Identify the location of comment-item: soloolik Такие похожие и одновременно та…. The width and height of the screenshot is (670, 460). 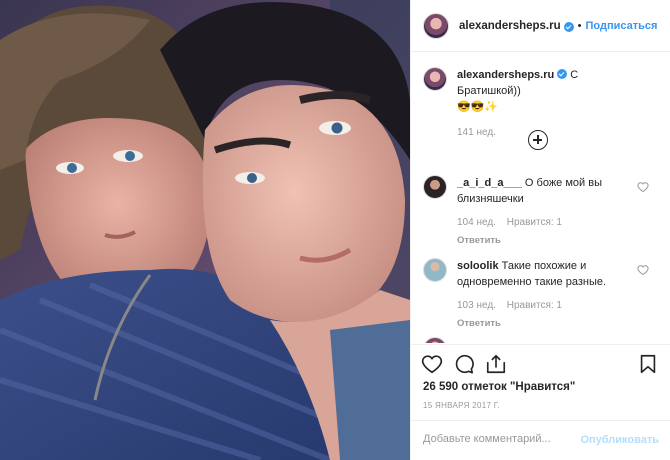
(541, 295).